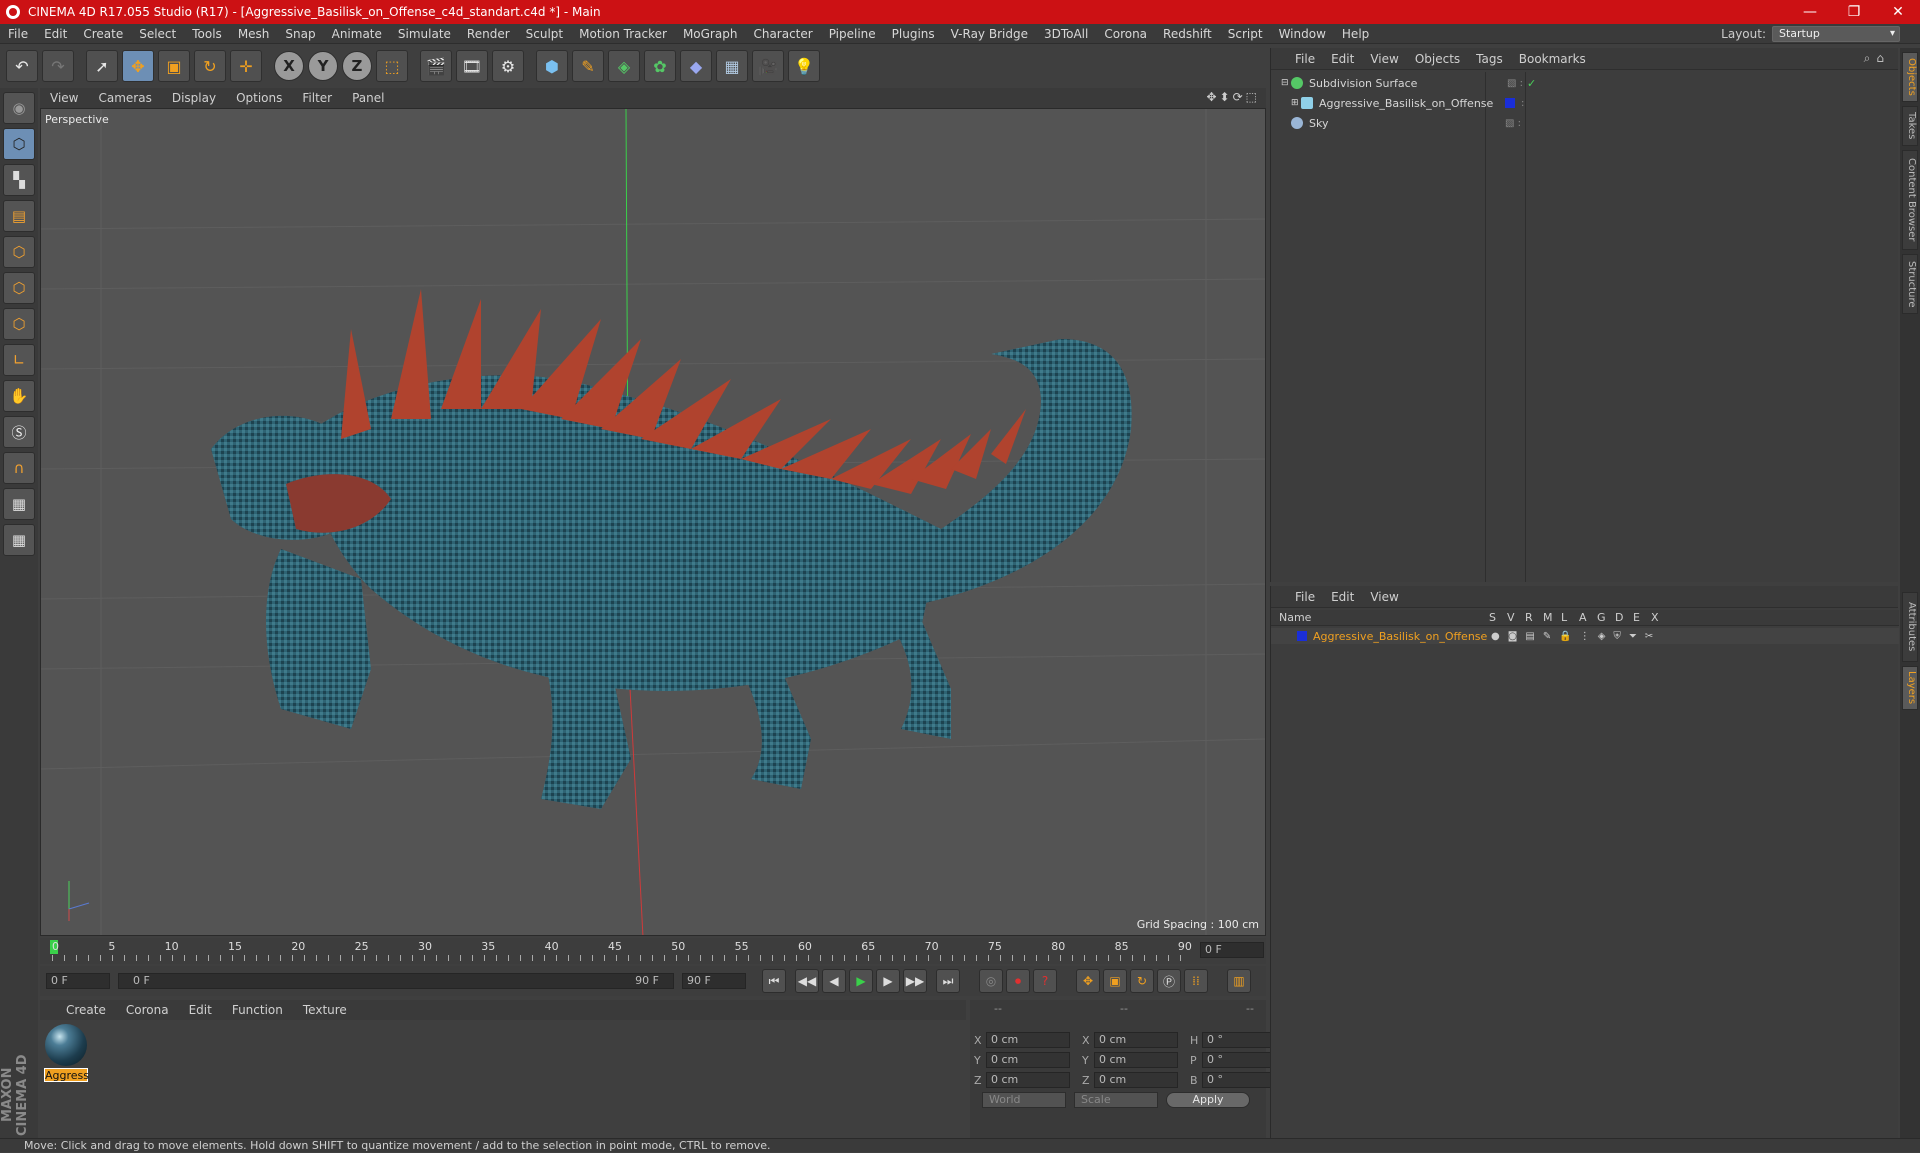 Image resolution: width=1920 pixels, height=1153 pixels. I want to click on object-menu-bookmarks: Bookmarks, so click(1552, 59).